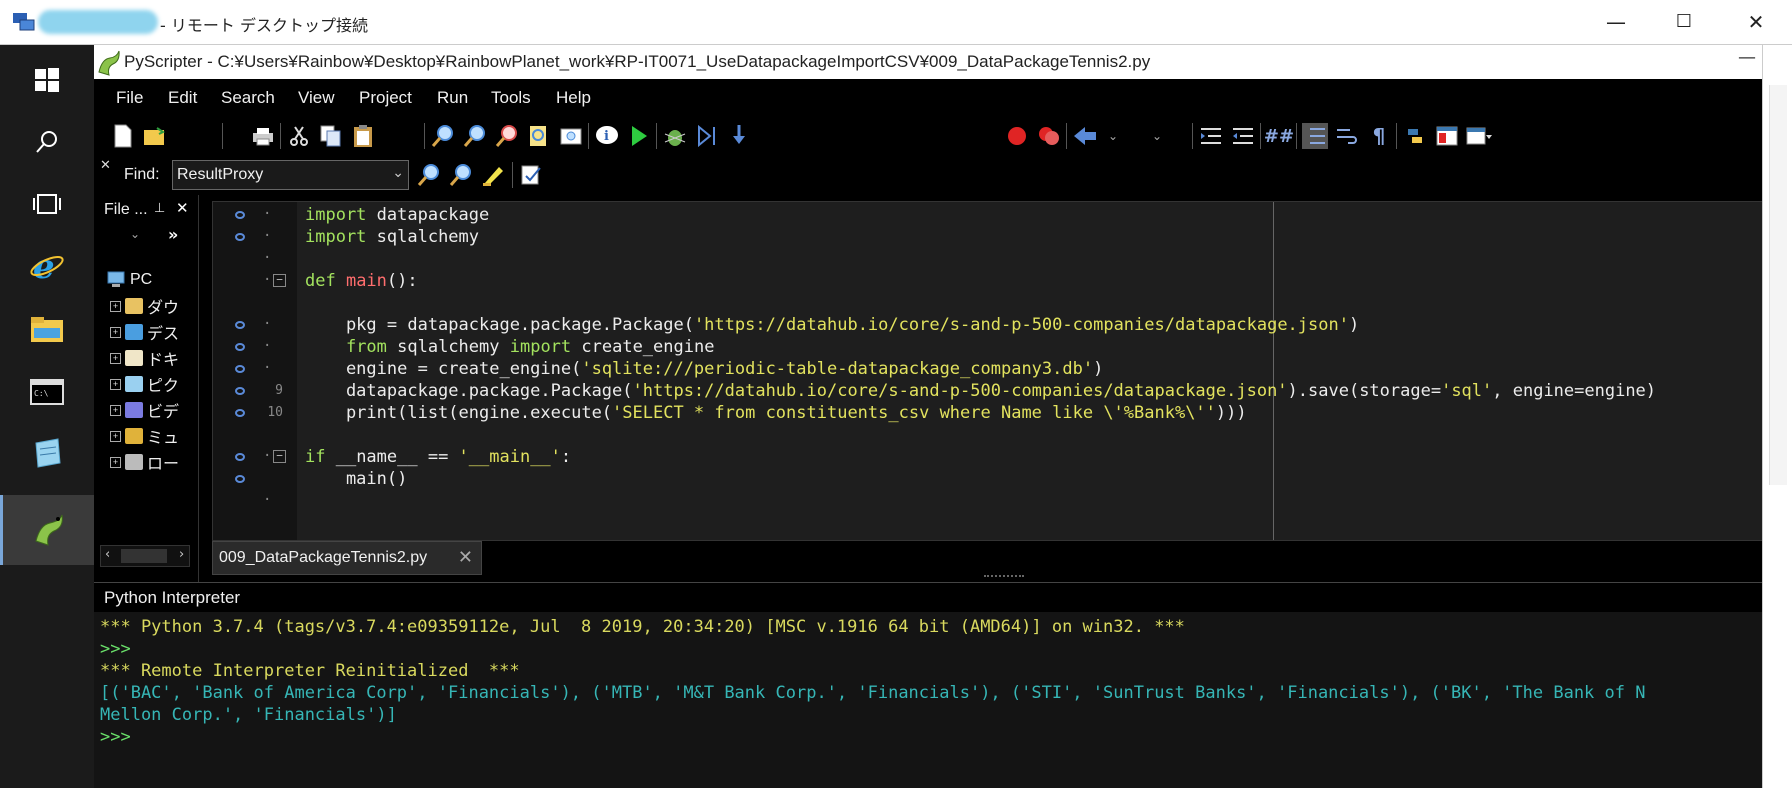 The height and width of the screenshot is (788, 1792). I want to click on highlight-search-button, so click(493, 175).